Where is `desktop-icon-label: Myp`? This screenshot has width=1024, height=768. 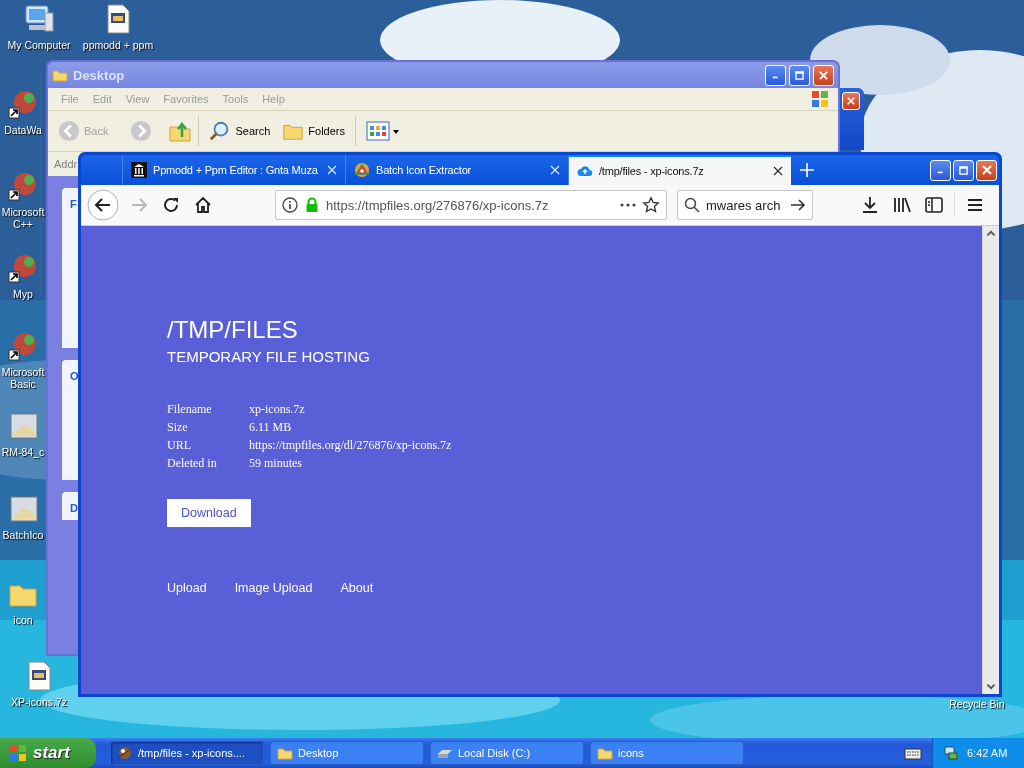 desktop-icon-label: Myp is located at coordinates (23, 294).